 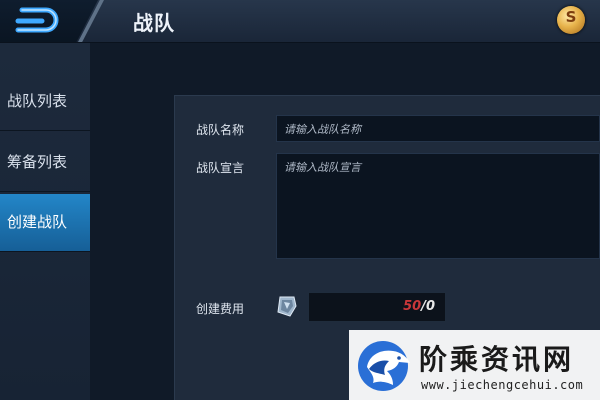 I want to click on sidebar-item-prep-list: 筹备列表, so click(x=45, y=163).